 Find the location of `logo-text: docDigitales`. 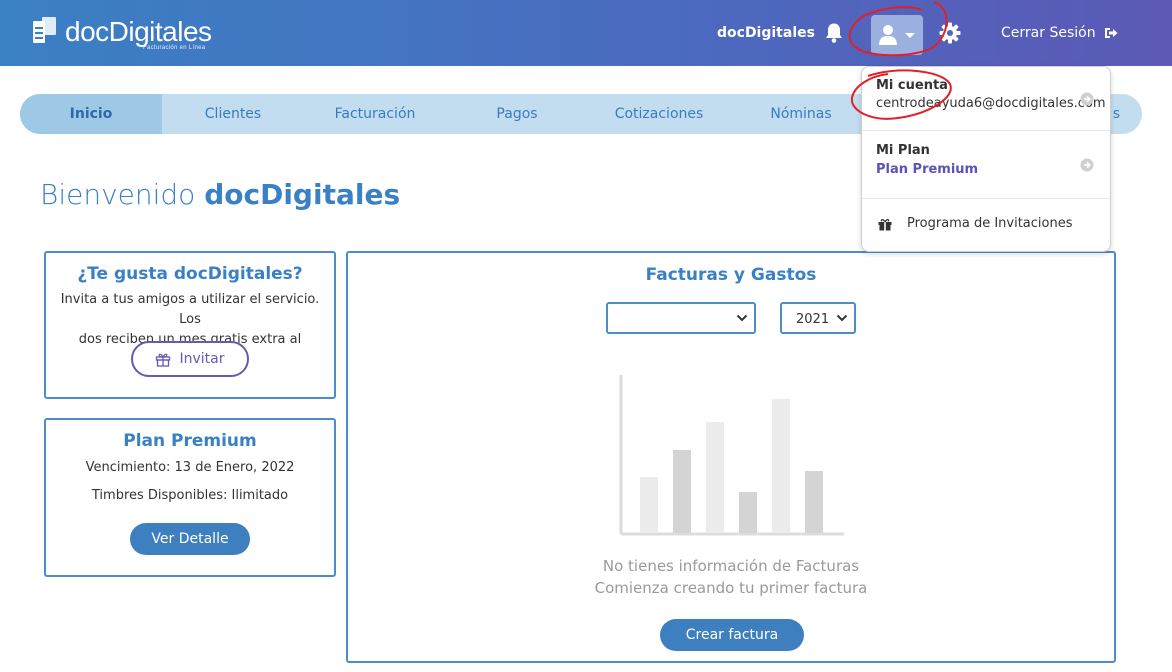

logo-text: docDigitales is located at coordinates (138, 31).